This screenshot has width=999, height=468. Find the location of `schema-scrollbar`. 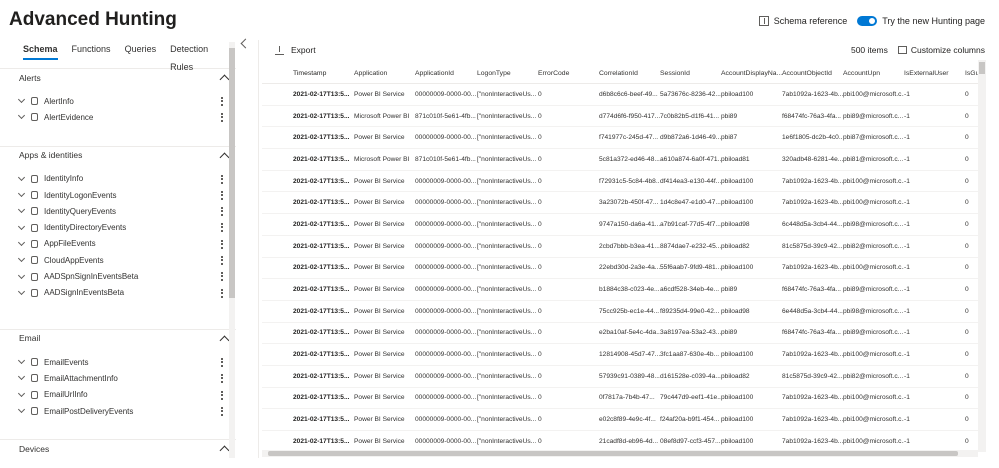

schema-scrollbar is located at coordinates (232, 250).